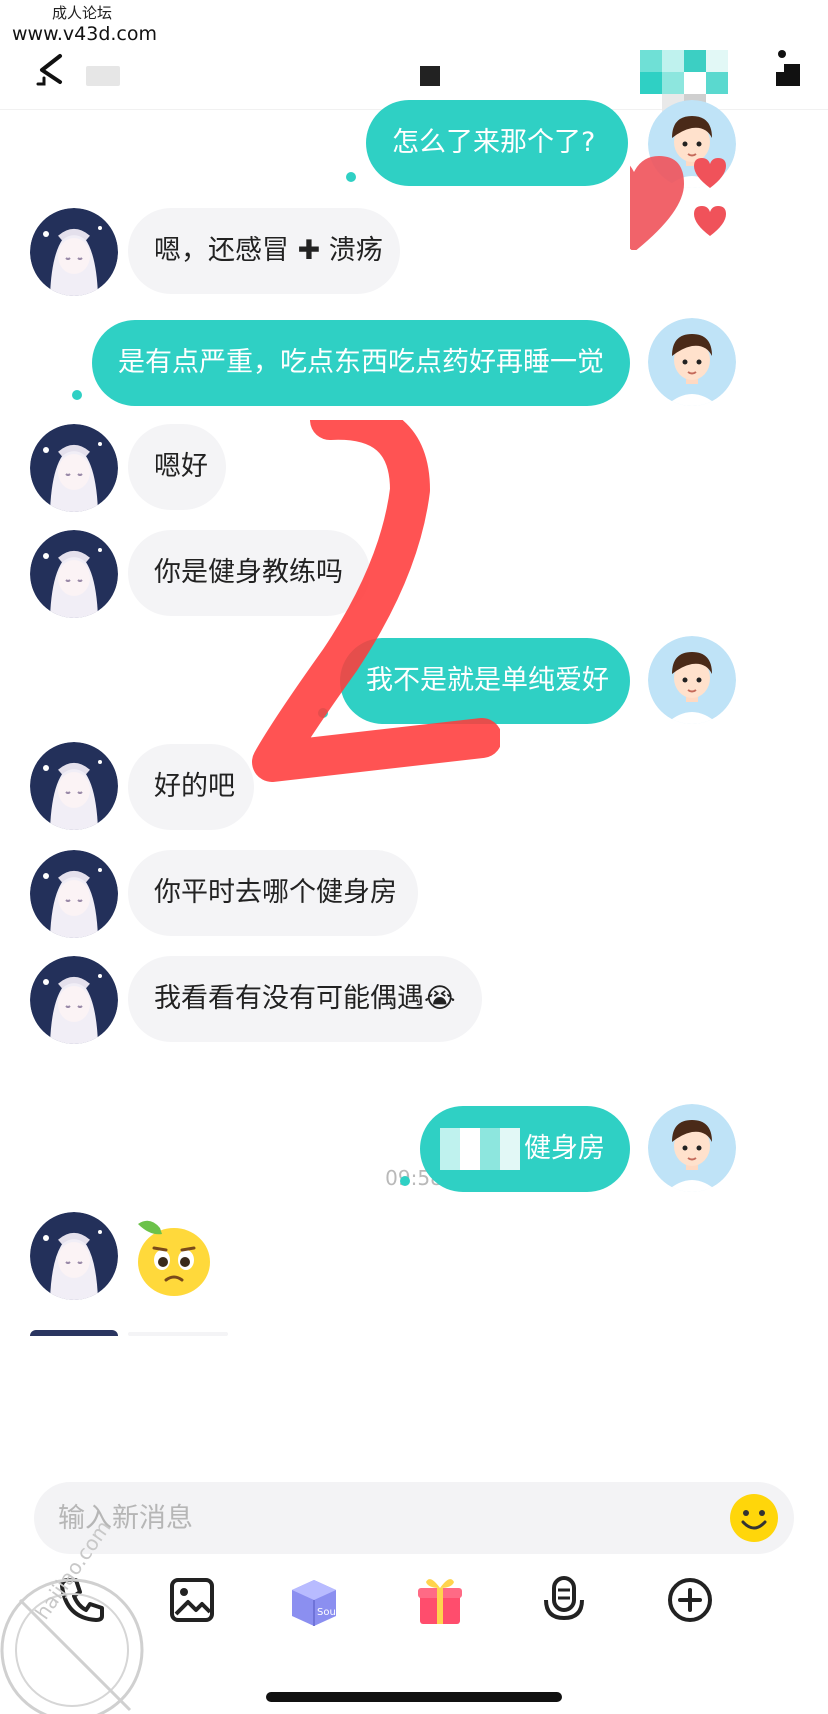  I want to click on outgoing-bubble: 健身房, so click(525, 1149).